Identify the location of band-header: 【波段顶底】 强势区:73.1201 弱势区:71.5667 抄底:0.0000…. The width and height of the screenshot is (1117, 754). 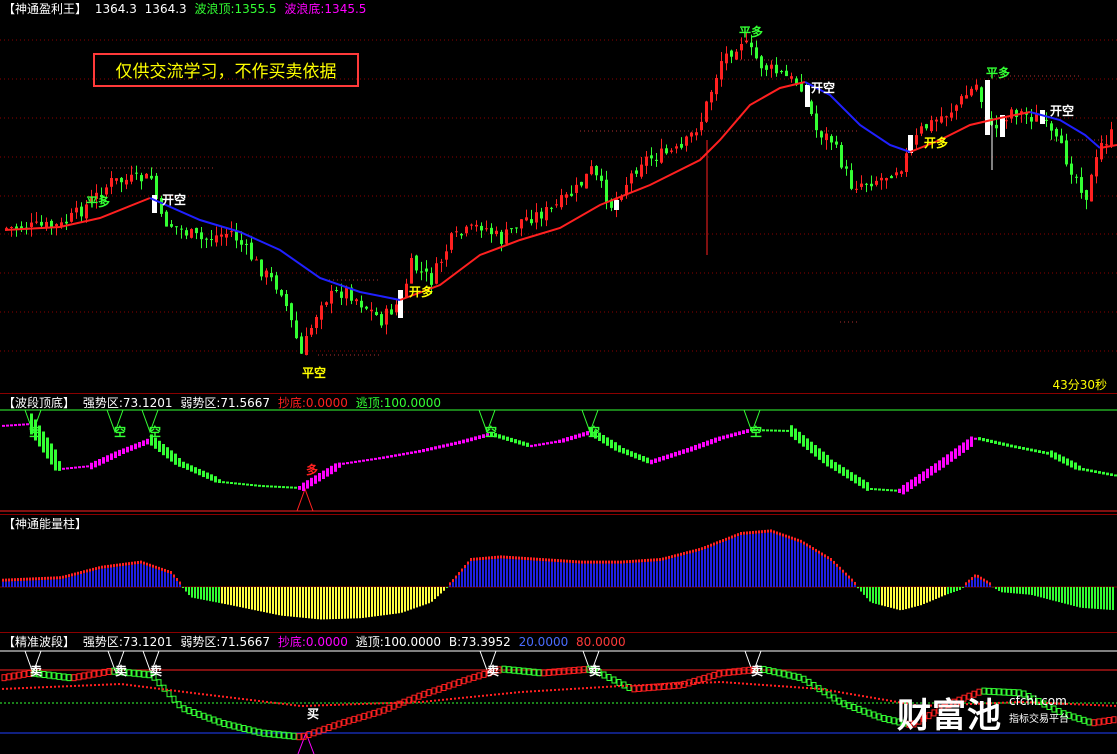
(224, 403).